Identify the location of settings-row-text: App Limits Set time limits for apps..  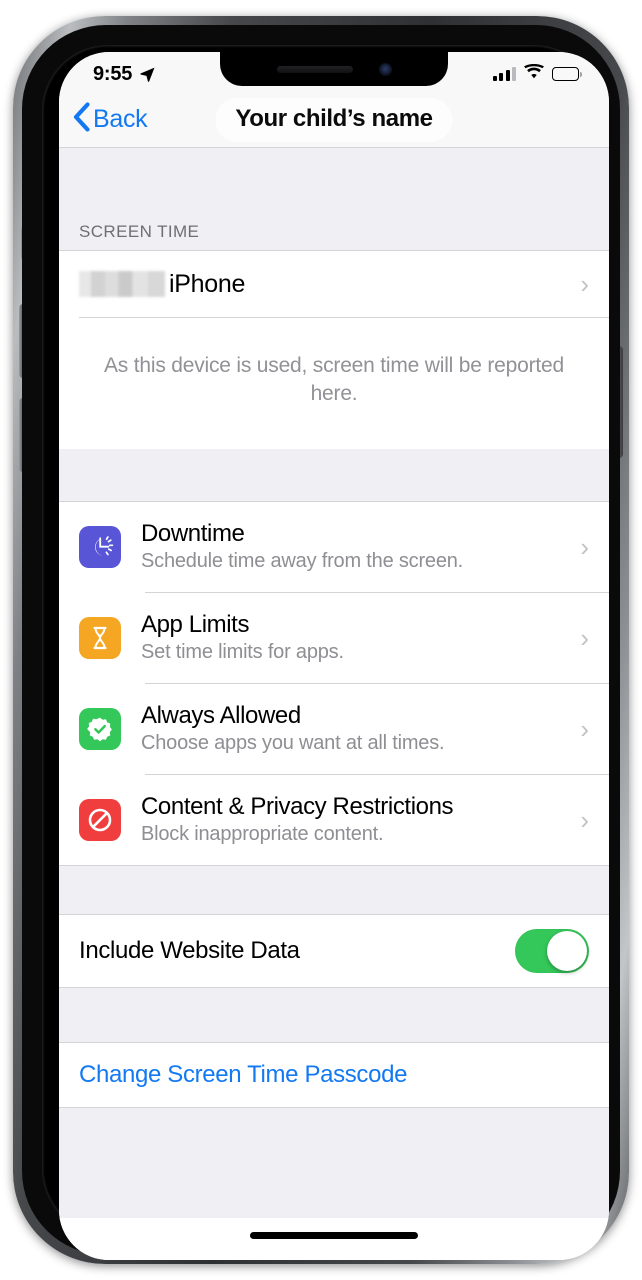
(360, 638).